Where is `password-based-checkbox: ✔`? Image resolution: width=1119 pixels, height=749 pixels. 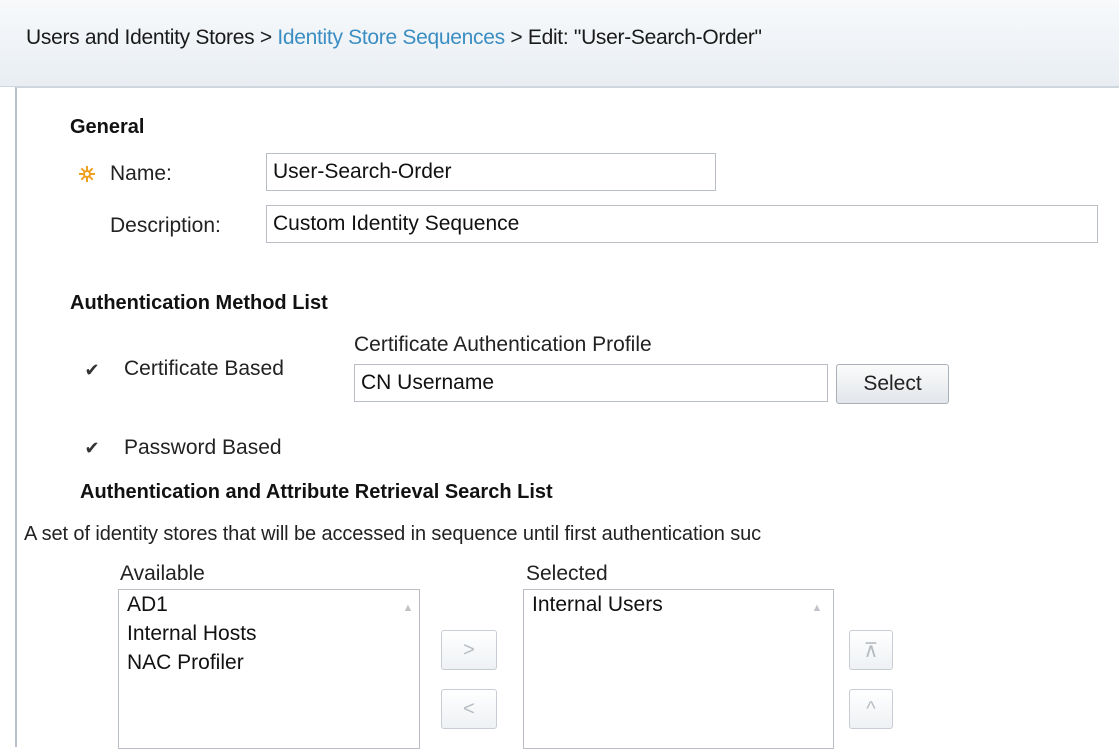 password-based-checkbox: ✔ is located at coordinates (92, 448).